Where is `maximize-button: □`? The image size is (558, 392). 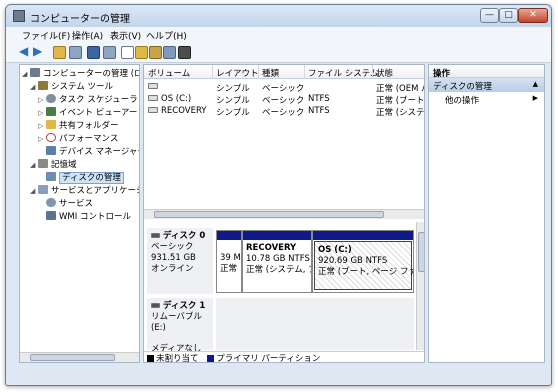 maximize-button: □ is located at coordinates (508, 15).